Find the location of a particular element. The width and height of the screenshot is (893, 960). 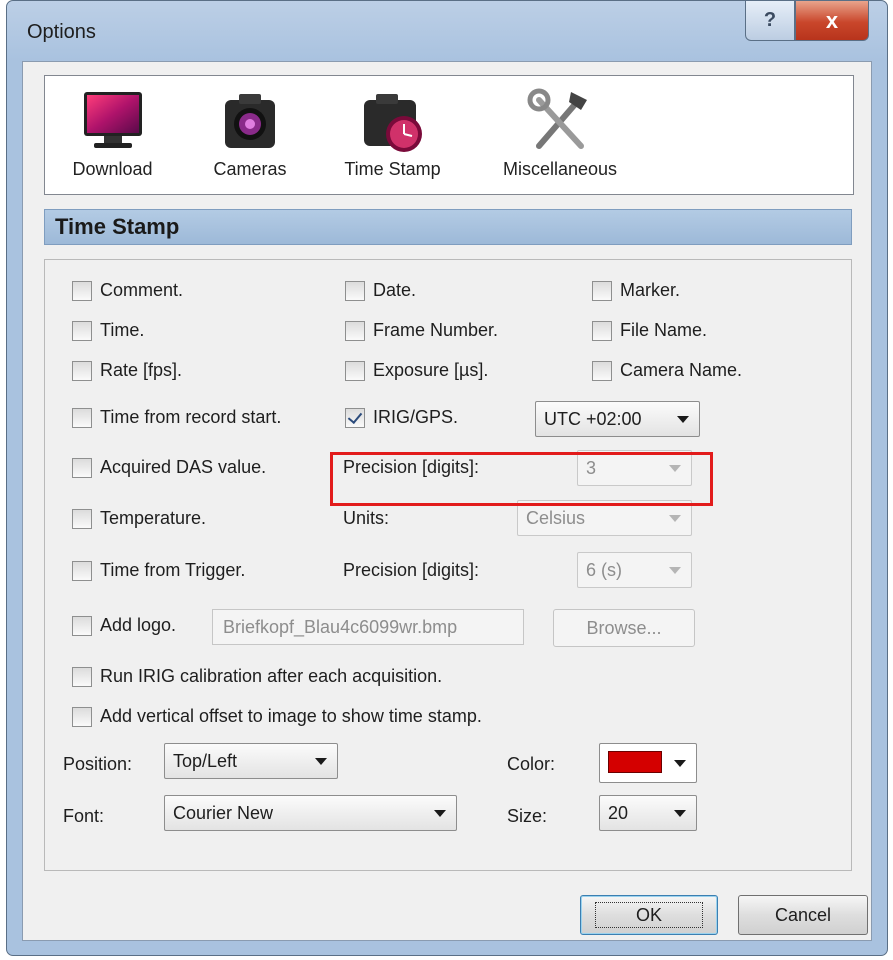

ok-button-label: OK is located at coordinates (648, 915).